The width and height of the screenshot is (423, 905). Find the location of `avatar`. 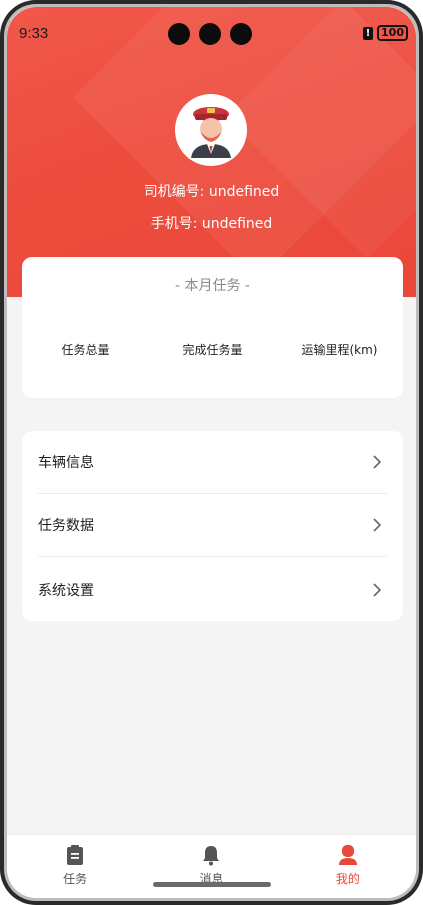

avatar is located at coordinates (211, 130).